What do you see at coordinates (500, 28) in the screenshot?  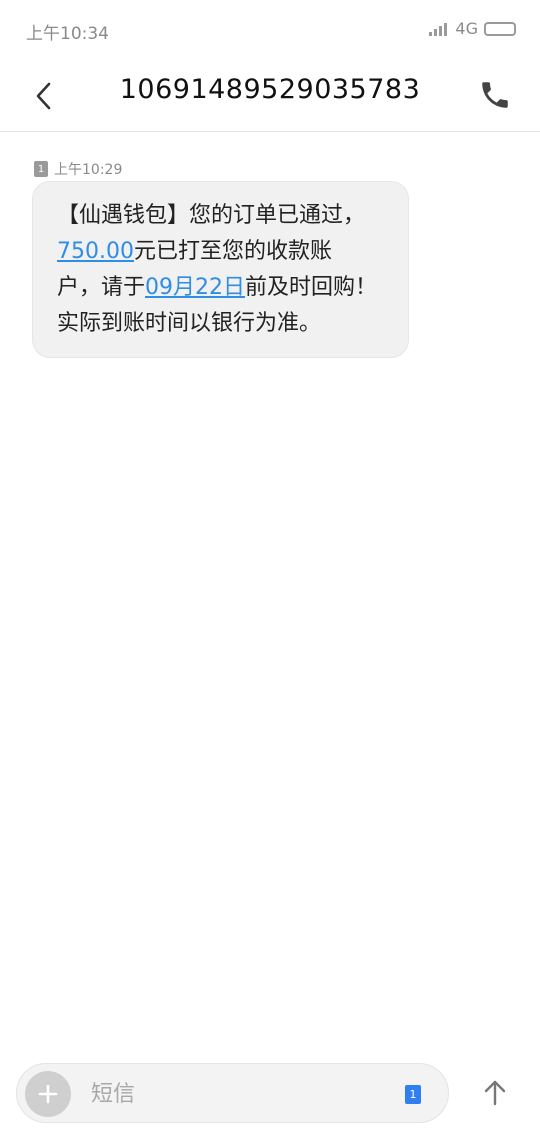 I see `battery-icon` at bounding box center [500, 28].